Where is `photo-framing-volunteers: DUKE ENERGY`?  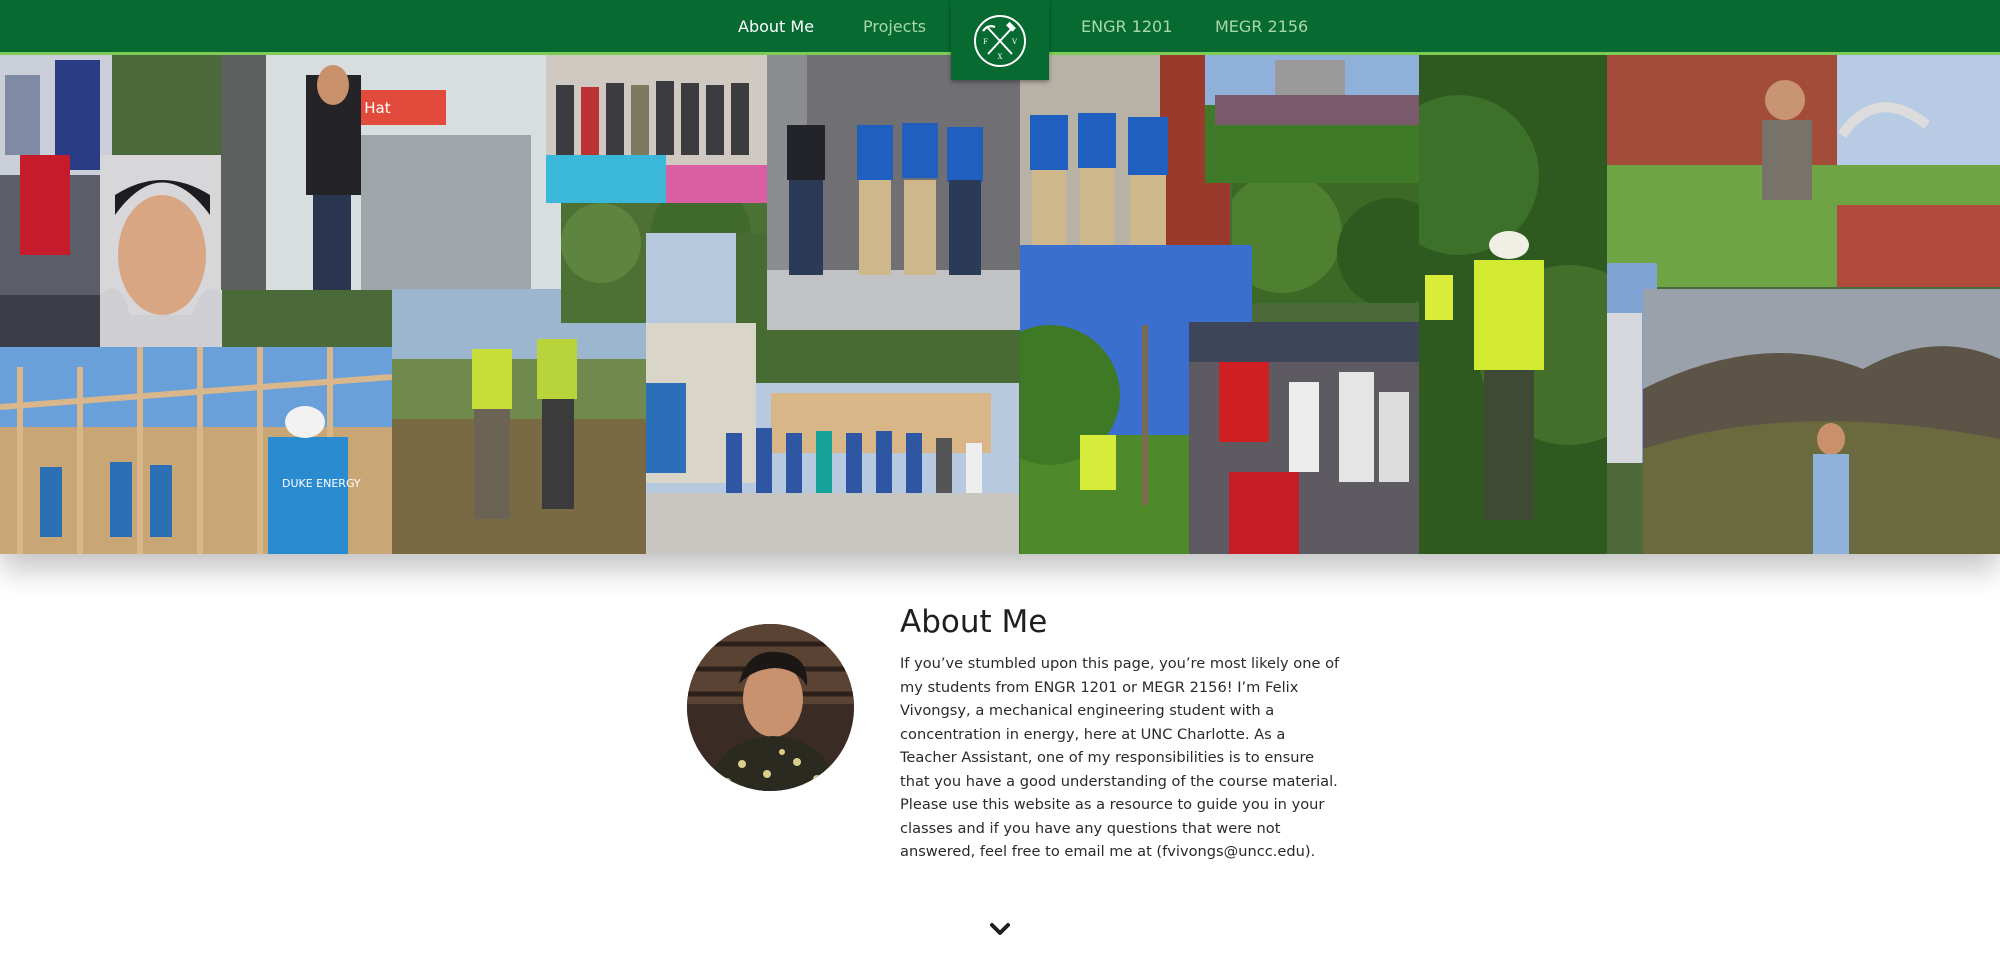
photo-framing-volunteers: DUKE ENERGY is located at coordinates (196, 450).